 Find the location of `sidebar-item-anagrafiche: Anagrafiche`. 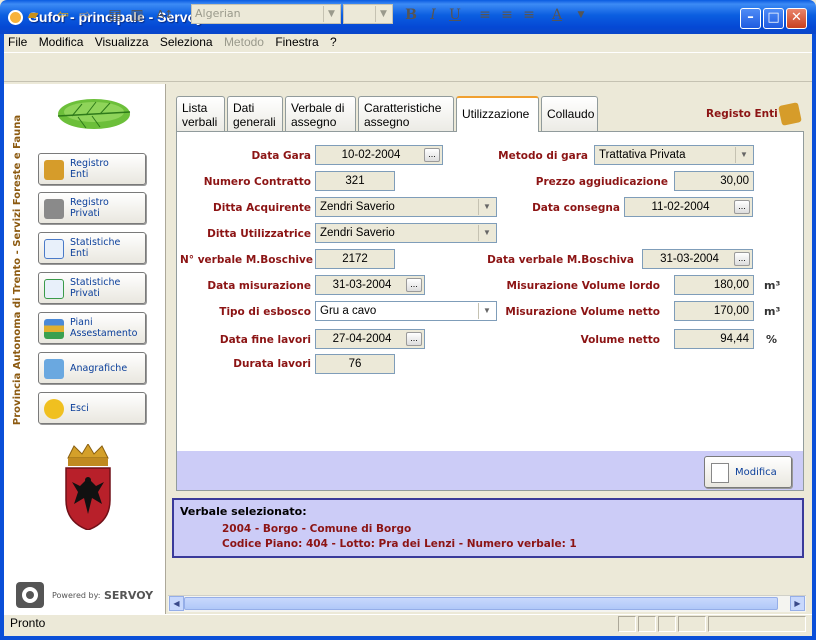

sidebar-item-anagrafiche: Anagrafiche is located at coordinates (92, 368).